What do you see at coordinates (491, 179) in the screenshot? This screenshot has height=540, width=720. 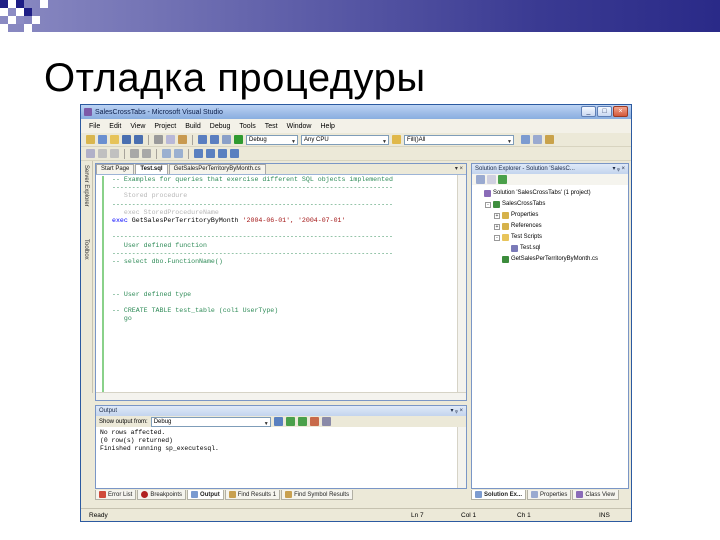 I see `show-all-files-icon` at bounding box center [491, 179].